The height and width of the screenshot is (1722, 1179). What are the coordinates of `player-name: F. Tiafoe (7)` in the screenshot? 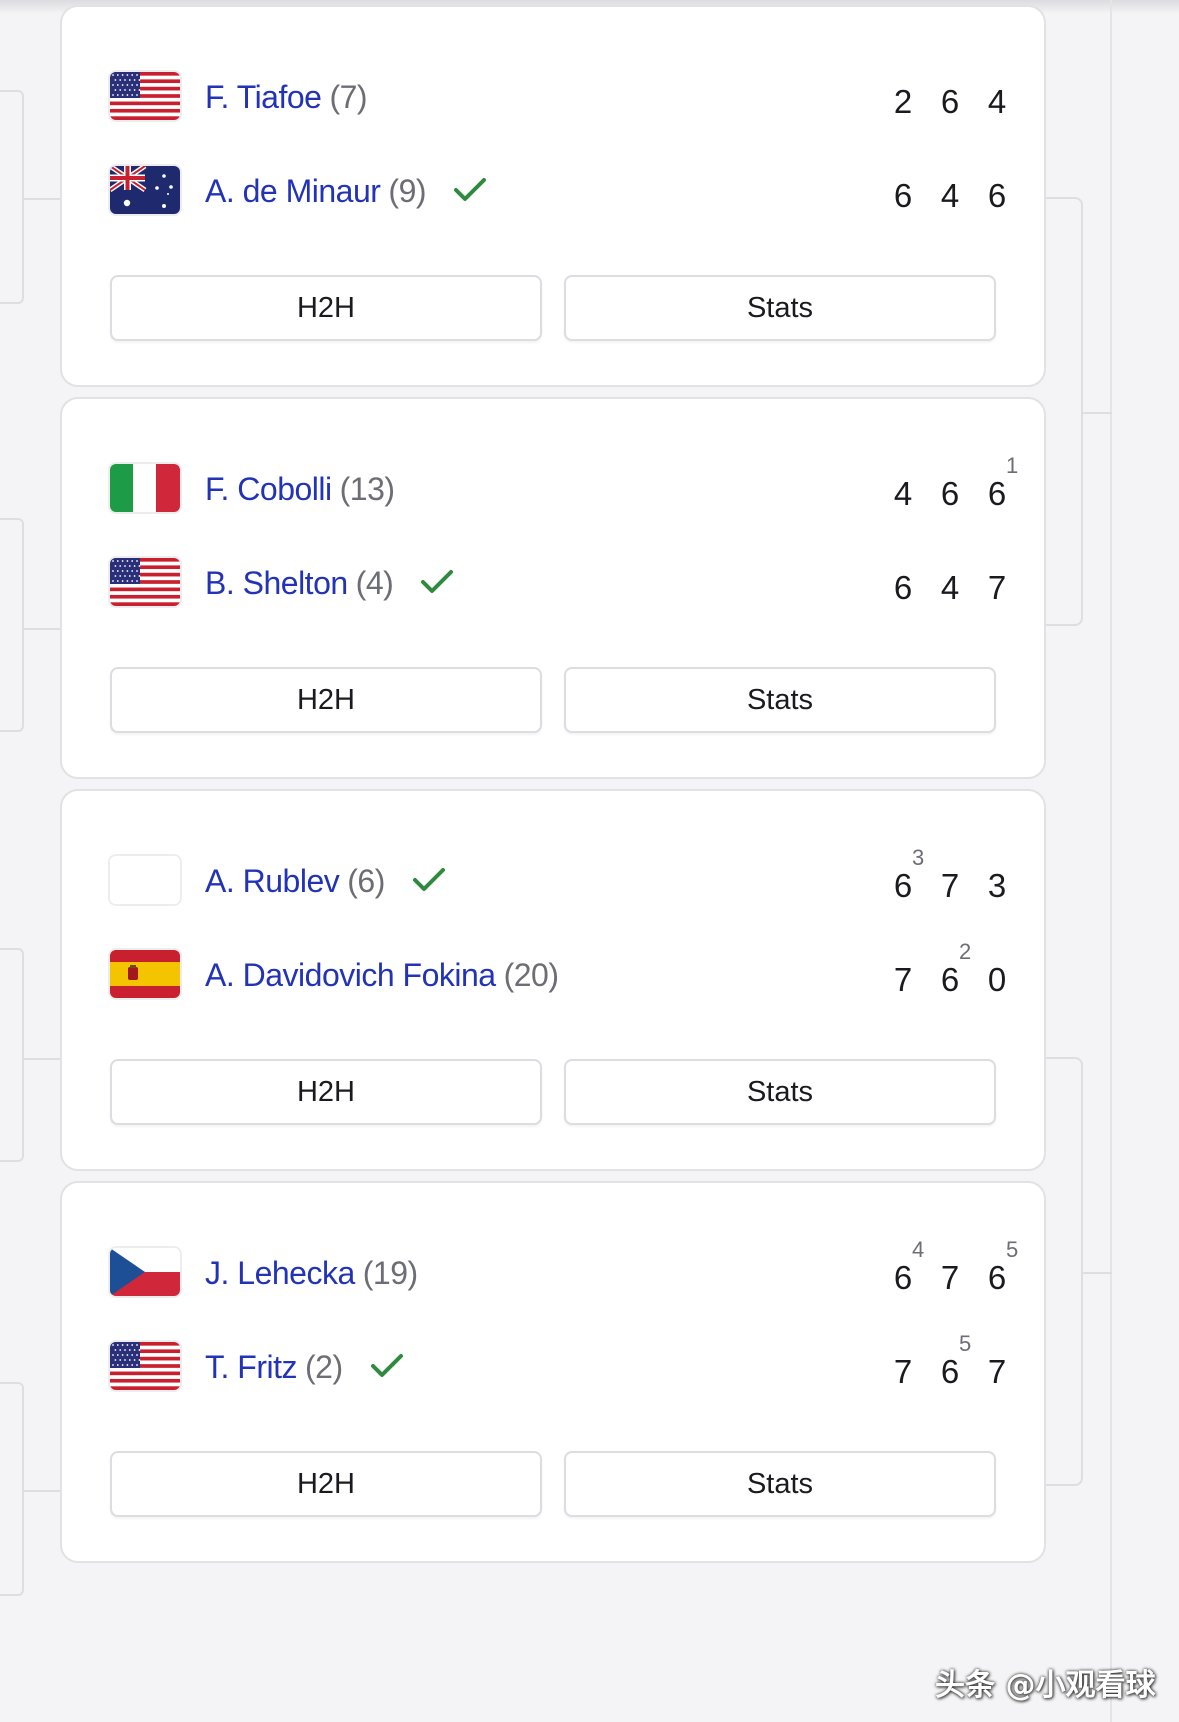 It's located at (286, 97).